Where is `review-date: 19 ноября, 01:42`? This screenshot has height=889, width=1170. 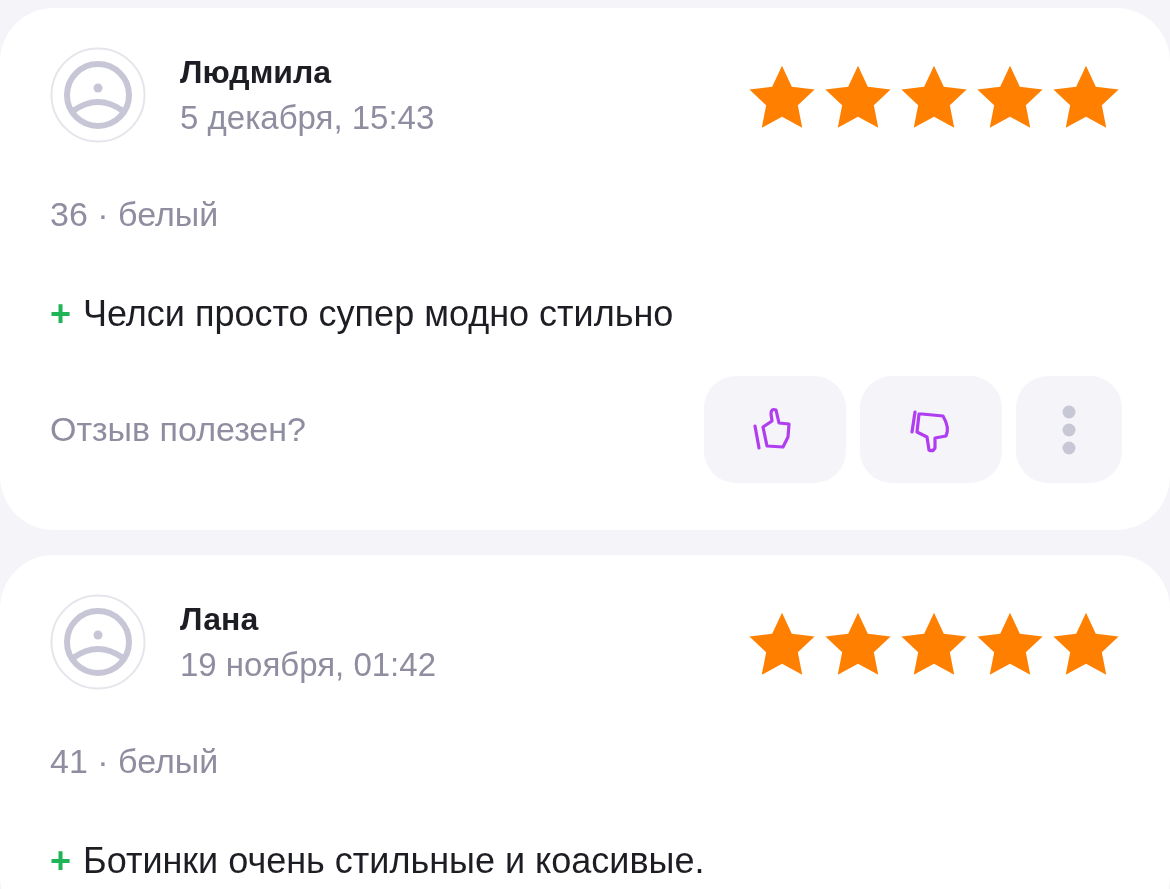
review-date: 19 ноября, 01:42 is located at coordinates (308, 665).